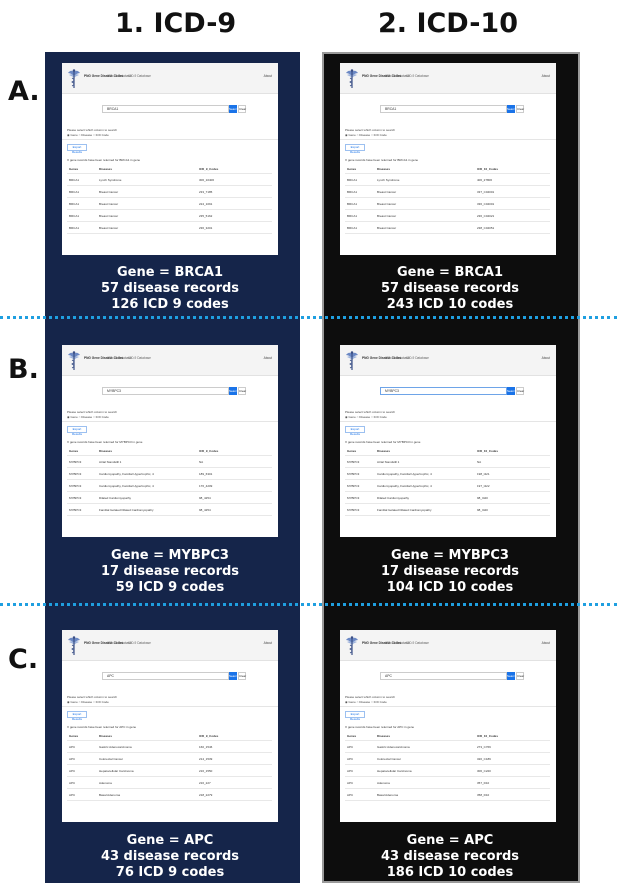 Image resolution: width=617 pixels, height=883 pixels. What do you see at coordinates (92, 130) in the screenshot?
I see `search-column-hint: Please select which column to search` at bounding box center [92, 130].